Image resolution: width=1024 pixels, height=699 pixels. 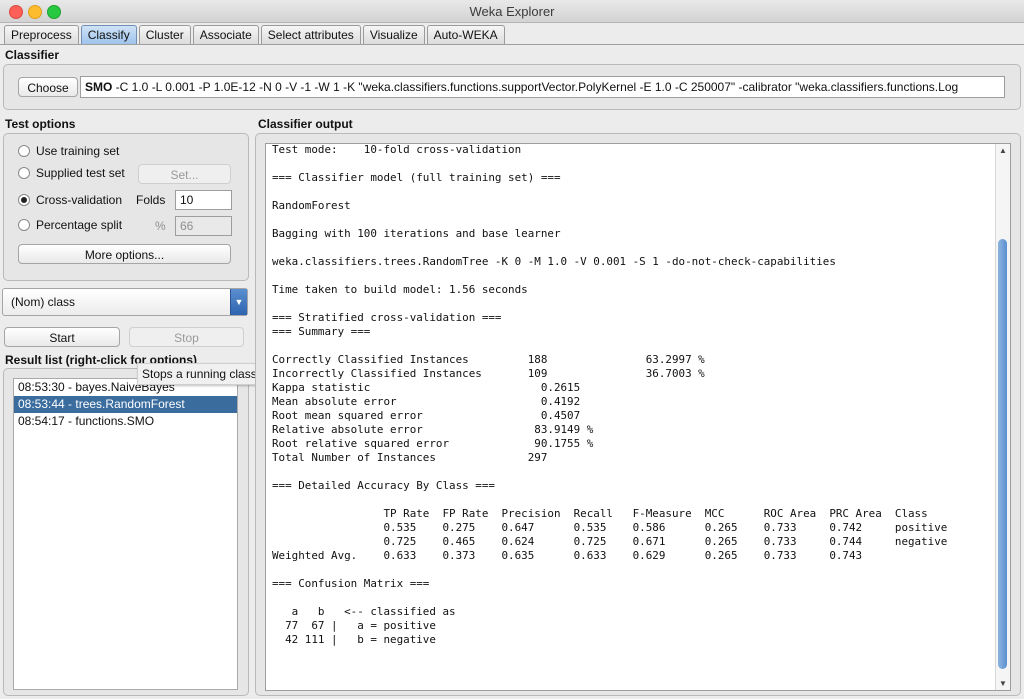 What do you see at coordinates (125, 404) in the screenshot?
I see `result-list-item: 08:53:44 - trees.RandomForest` at bounding box center [125, 404].